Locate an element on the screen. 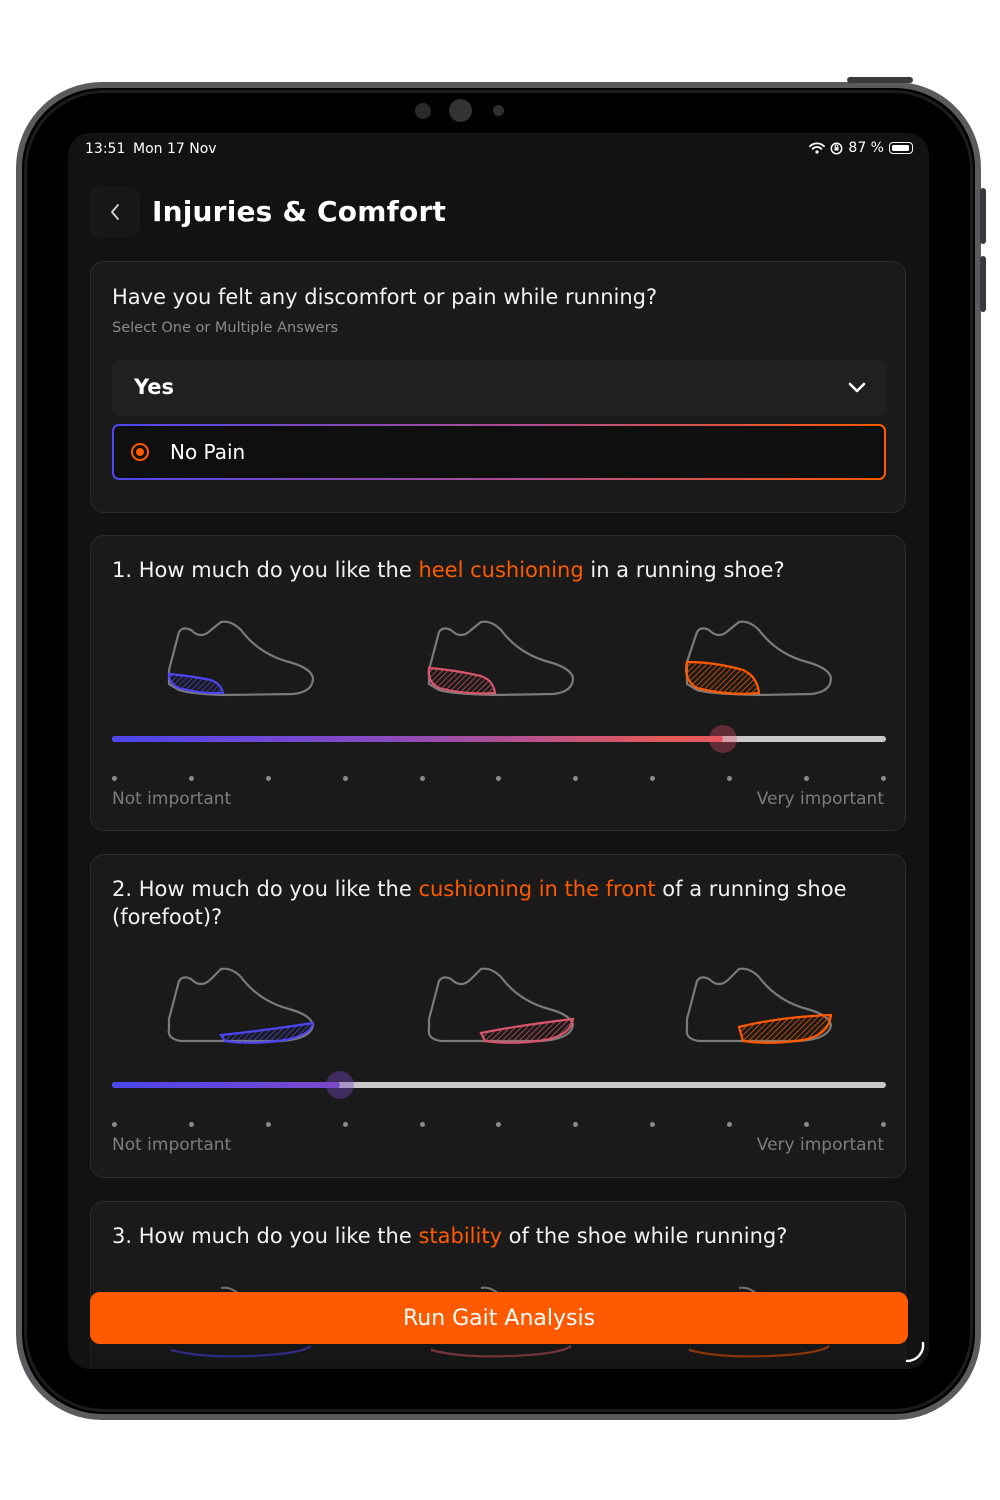  back-button is located at coordinates (115, 212).